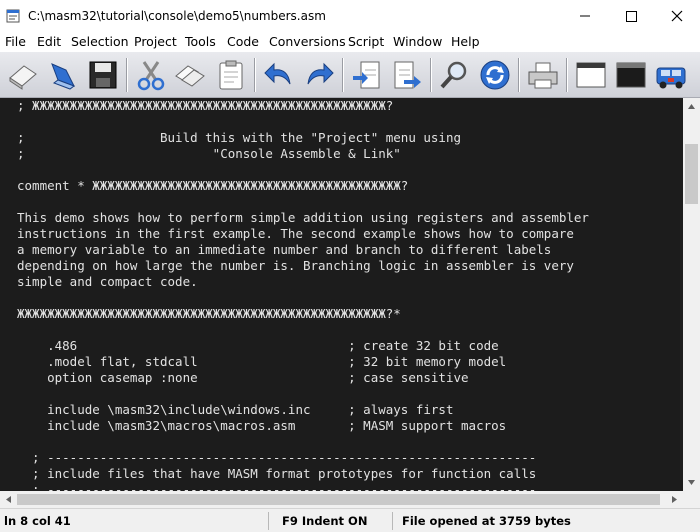  What do you see at coordinates (8, 499) in the screenshot?
I see `scroll-left-icon` at bounding box center [8, 499].